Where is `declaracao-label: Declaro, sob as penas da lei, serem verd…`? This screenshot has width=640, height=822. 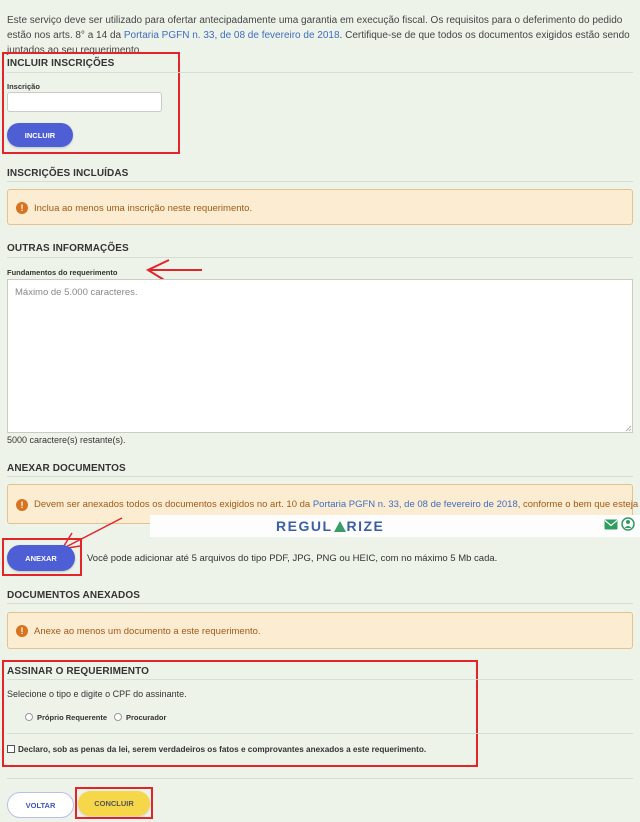
declaracao-label: Declaro, sob as penas da lei, serem verd… is located at coordinates (222, 749).